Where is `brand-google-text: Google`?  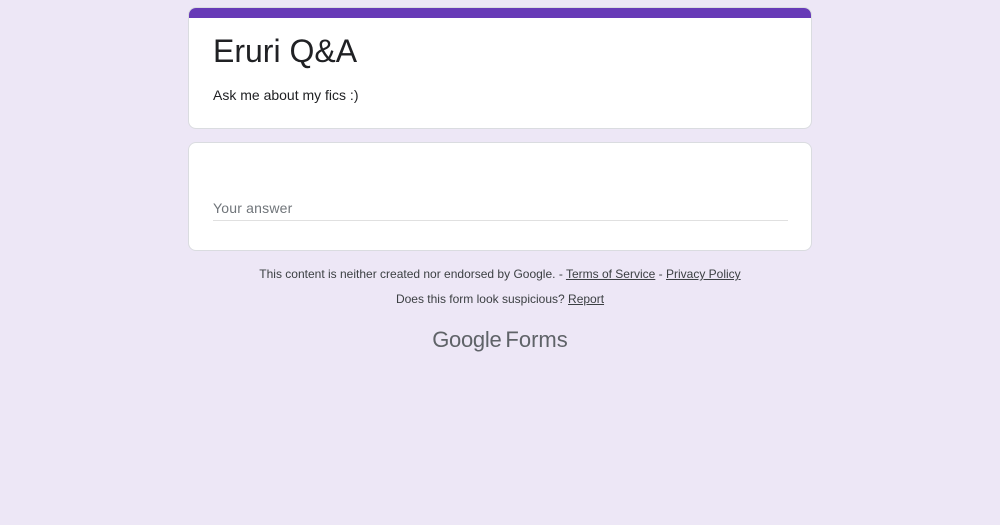
brand-google-text: Google is located at coordinates (467, 339).